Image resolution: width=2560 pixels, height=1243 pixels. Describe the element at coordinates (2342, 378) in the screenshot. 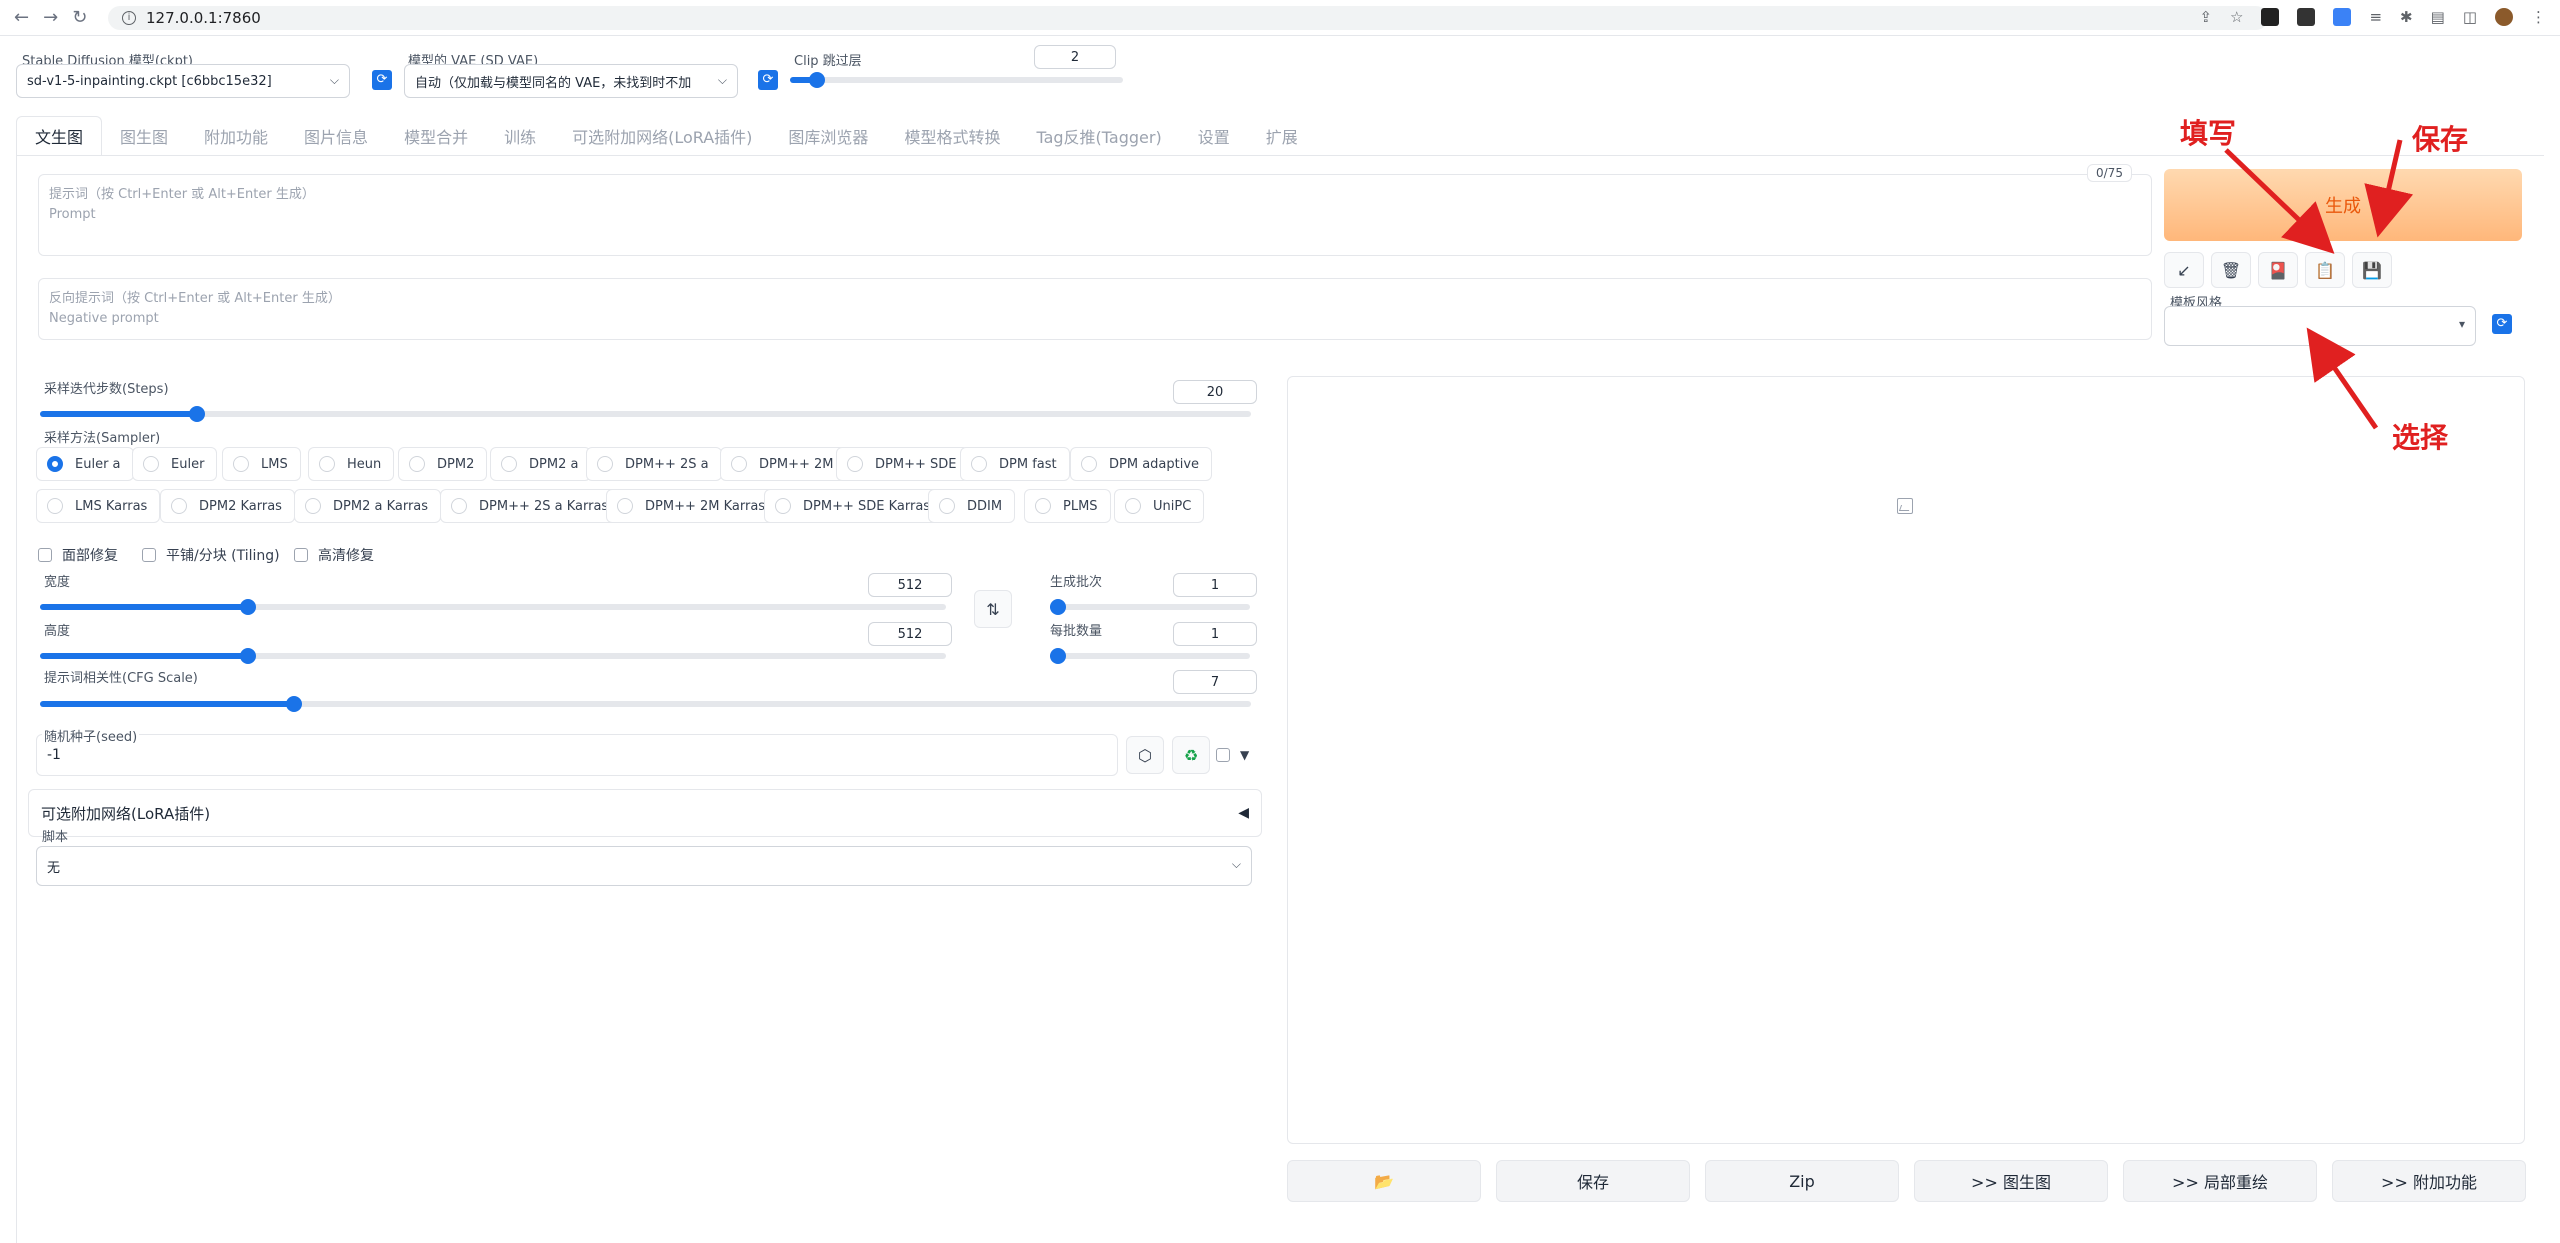

I see `arrow-to-style-select` at that location.